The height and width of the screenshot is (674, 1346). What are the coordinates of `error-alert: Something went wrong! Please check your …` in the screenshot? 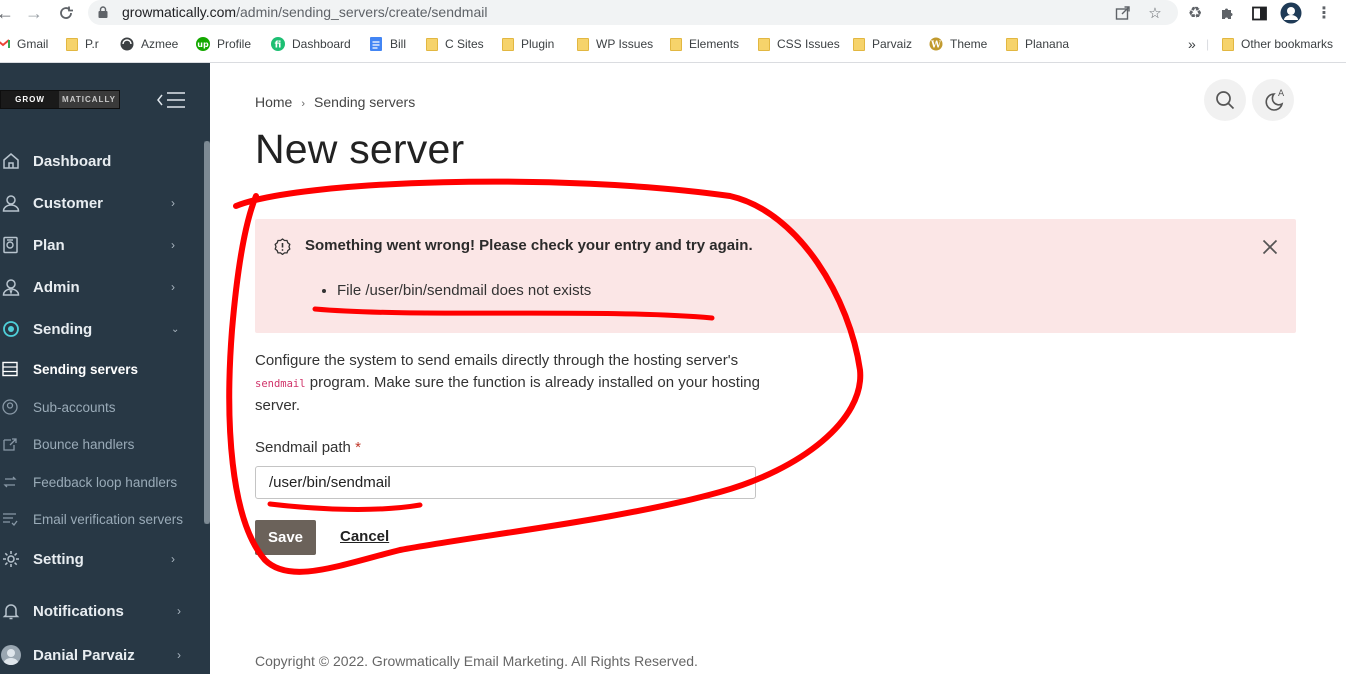 It's located at (775, 276).